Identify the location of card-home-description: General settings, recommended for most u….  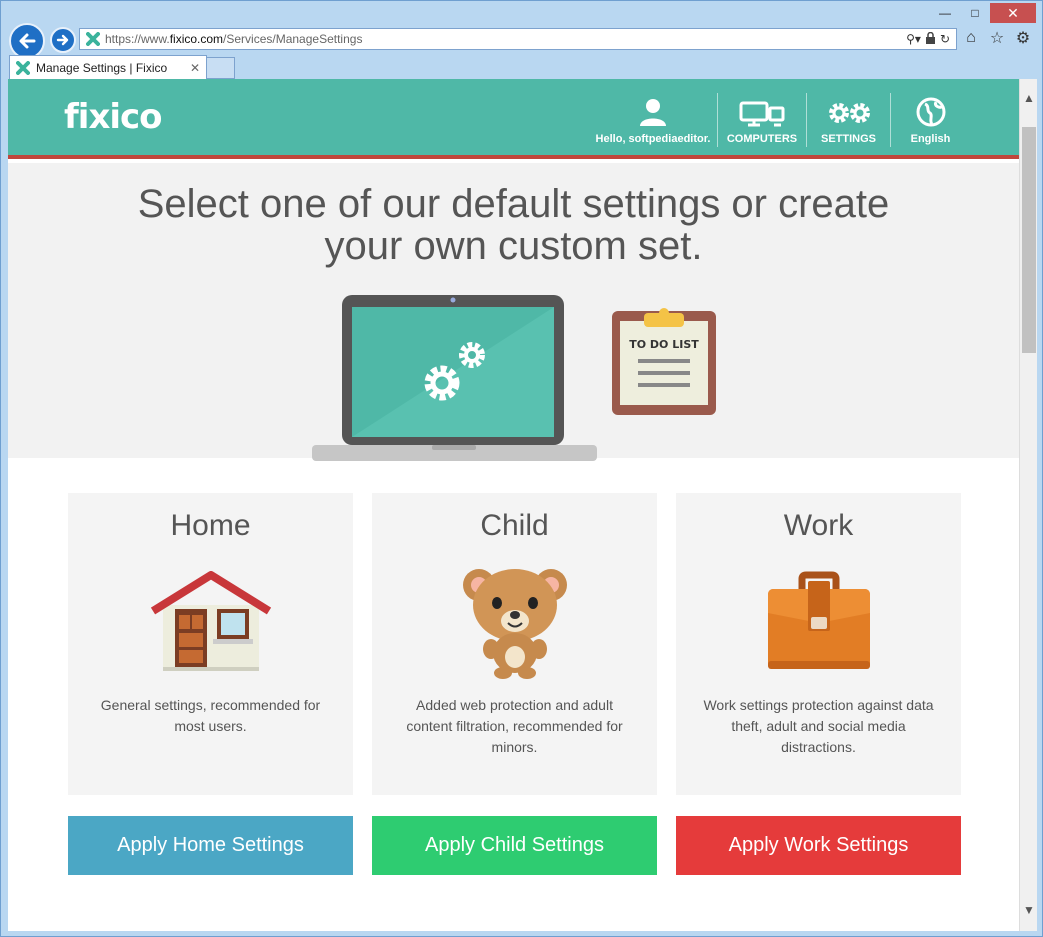
(210, 715).